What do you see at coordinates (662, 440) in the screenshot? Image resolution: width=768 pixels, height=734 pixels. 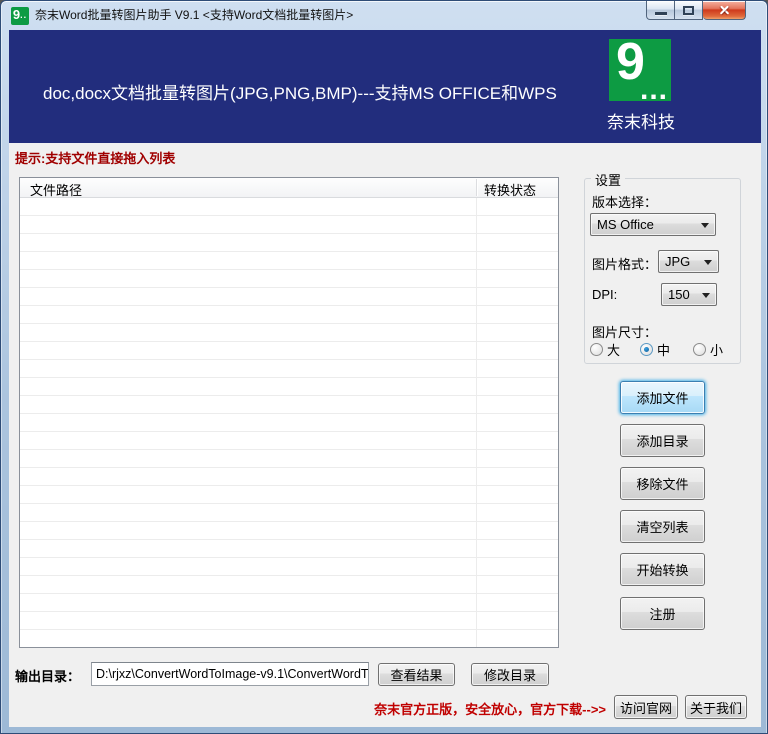 I see `add-folder-button: 添加目录` at bounding box center [662, 440].